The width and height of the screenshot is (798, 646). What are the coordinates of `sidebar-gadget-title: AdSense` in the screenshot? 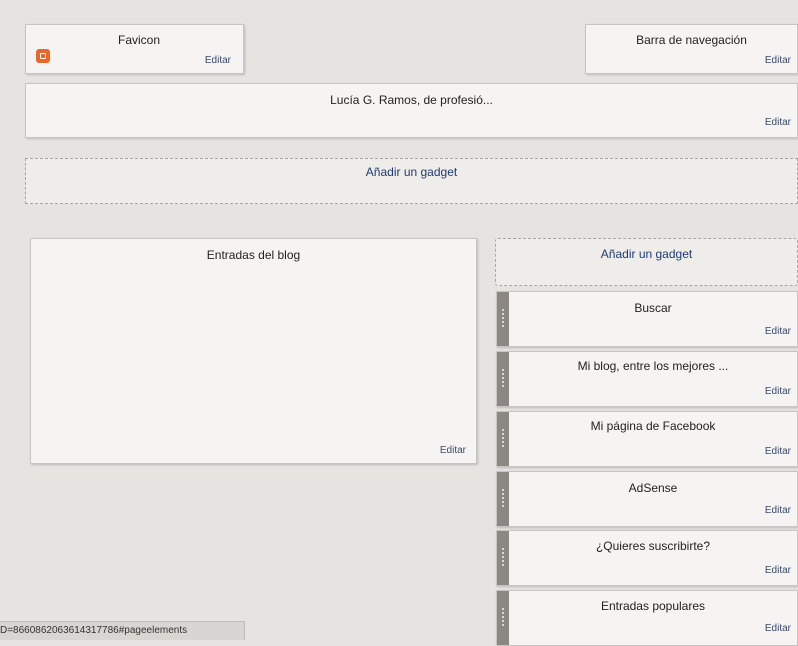 It's located at (653, 488).